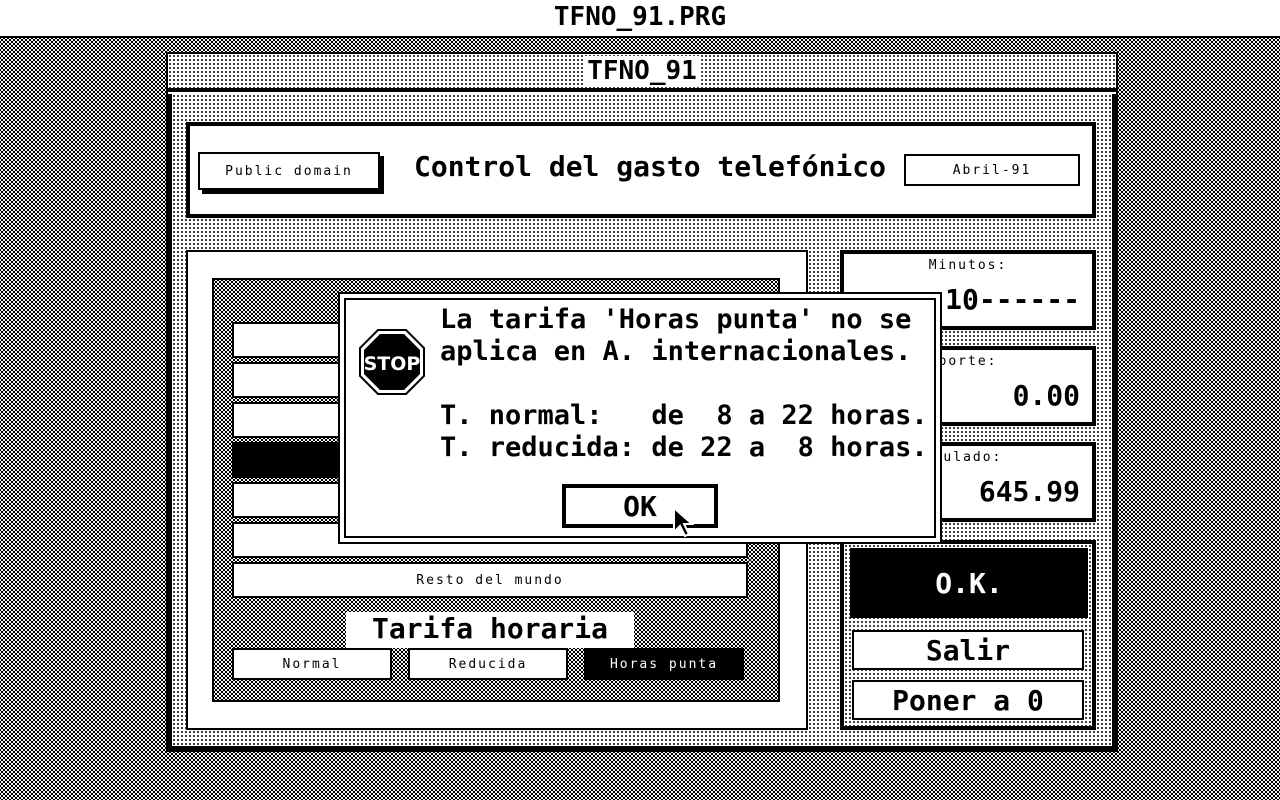 The image size is (1280, 800). What do you see at coordinates (684, 447) in the screenshot?
I see `alert-message-line: T. reducida: de 22 a 8 horas.` at bounding box center [684, 447].